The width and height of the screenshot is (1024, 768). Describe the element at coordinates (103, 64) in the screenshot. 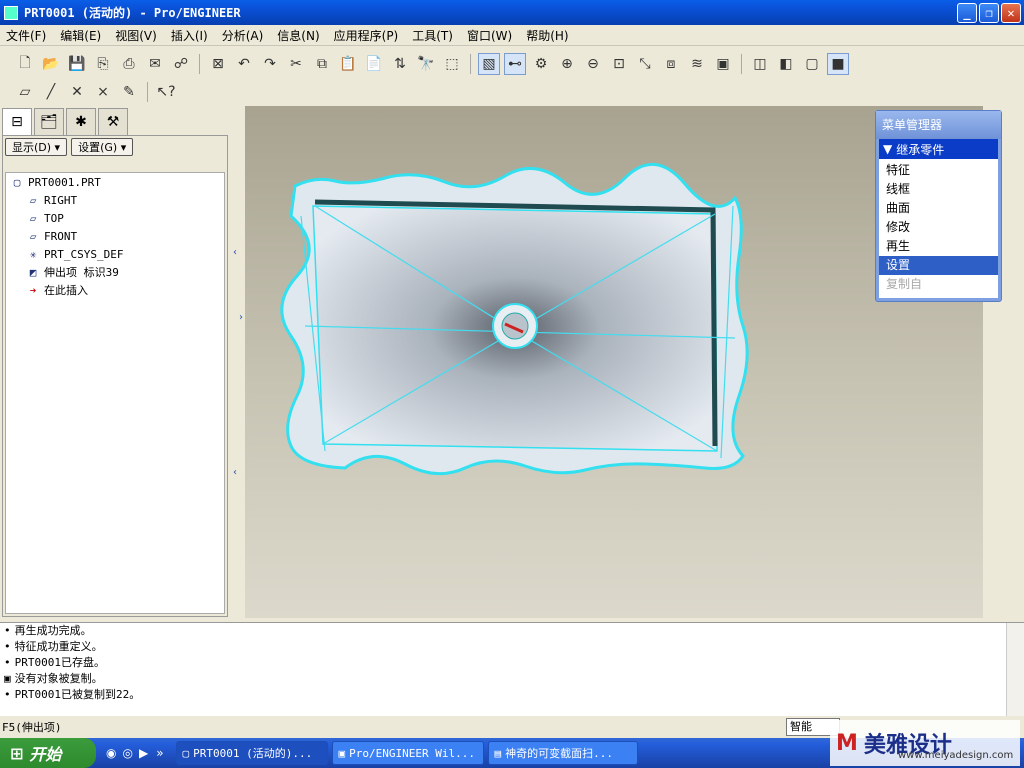

I see `save-copy-icon: ⎘` at that location.